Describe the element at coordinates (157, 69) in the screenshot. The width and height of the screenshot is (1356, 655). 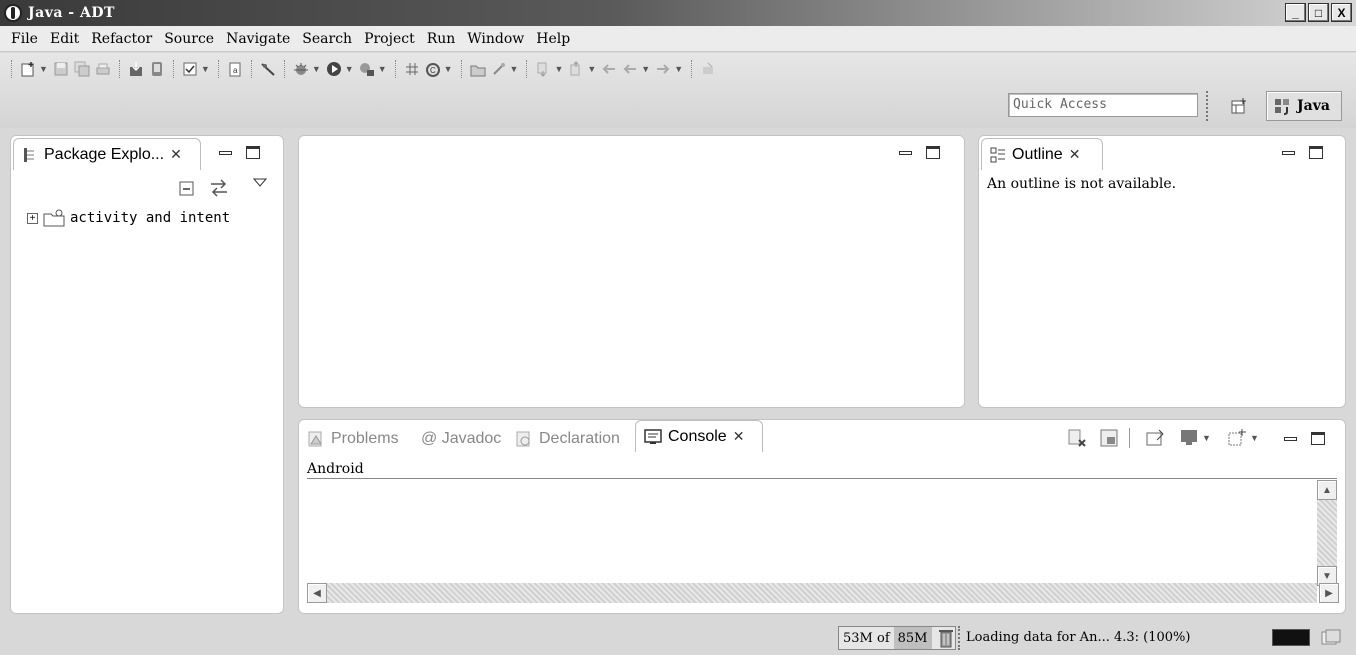
I see `android-device-icon` at that location.